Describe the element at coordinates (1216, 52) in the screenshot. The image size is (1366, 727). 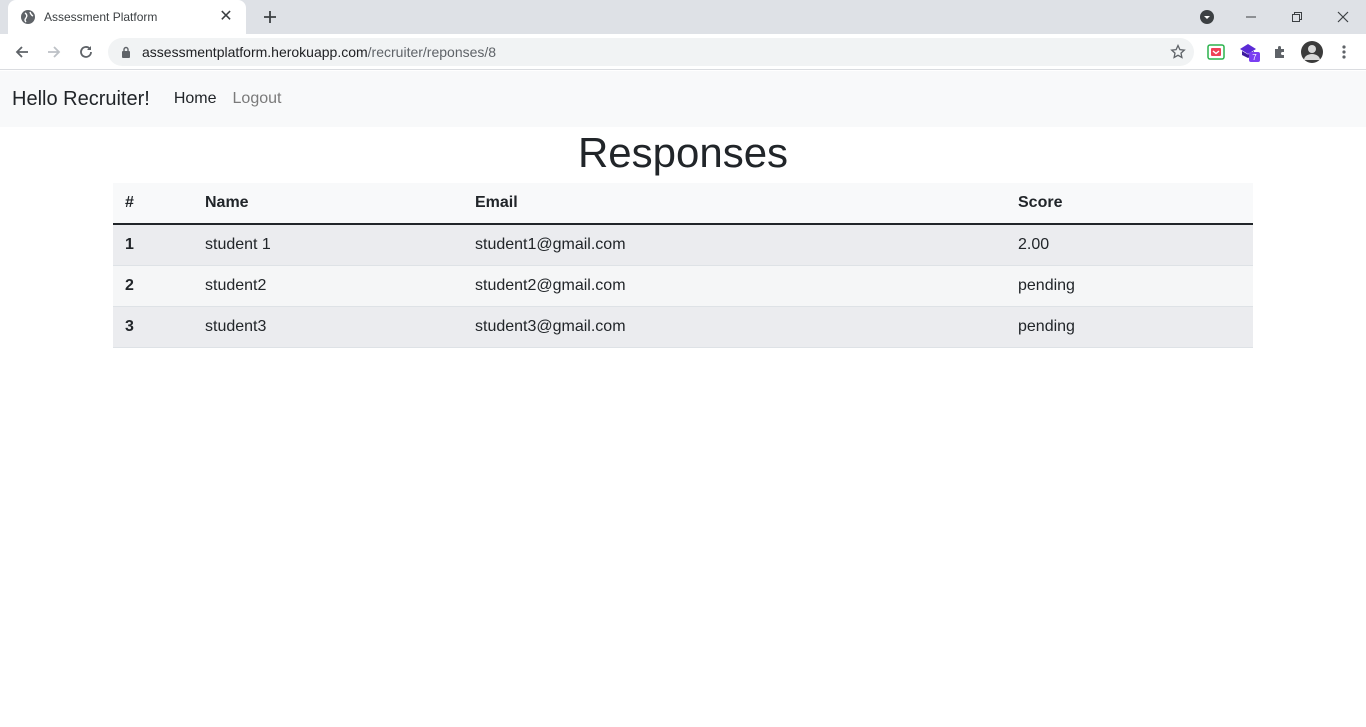
I see `pocket-extension-icon` at that location.